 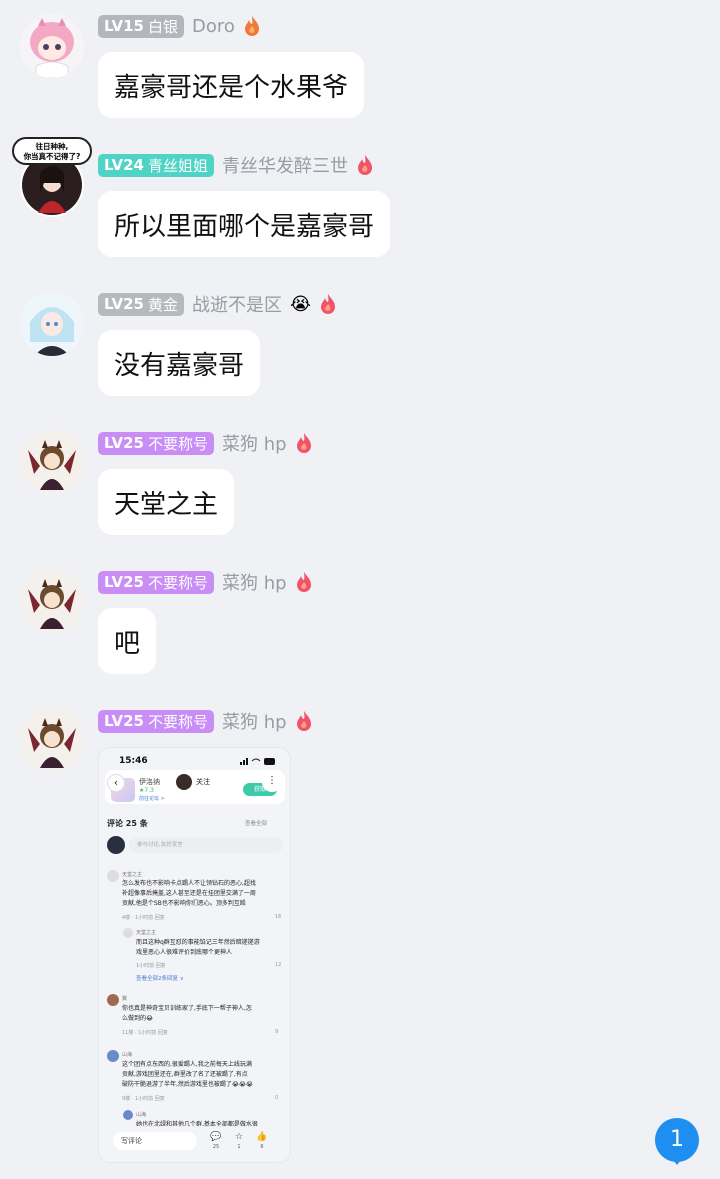 I want to click on message-bubble: 所以里面哪个是嘉豪哥, so click(x=244, y=224).